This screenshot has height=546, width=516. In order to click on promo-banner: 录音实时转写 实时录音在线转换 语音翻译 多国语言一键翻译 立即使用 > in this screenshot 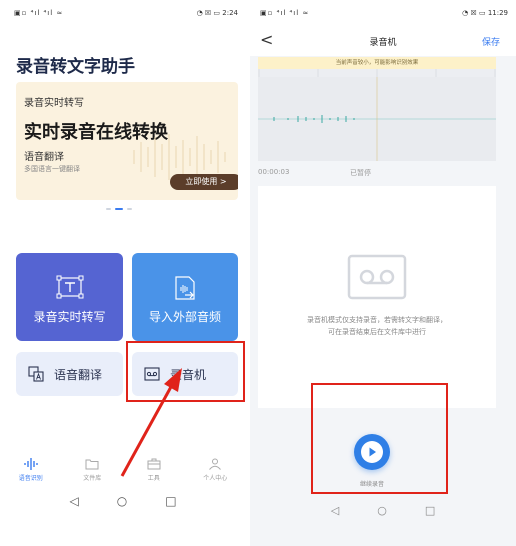, I will do `click(127, 141)`.